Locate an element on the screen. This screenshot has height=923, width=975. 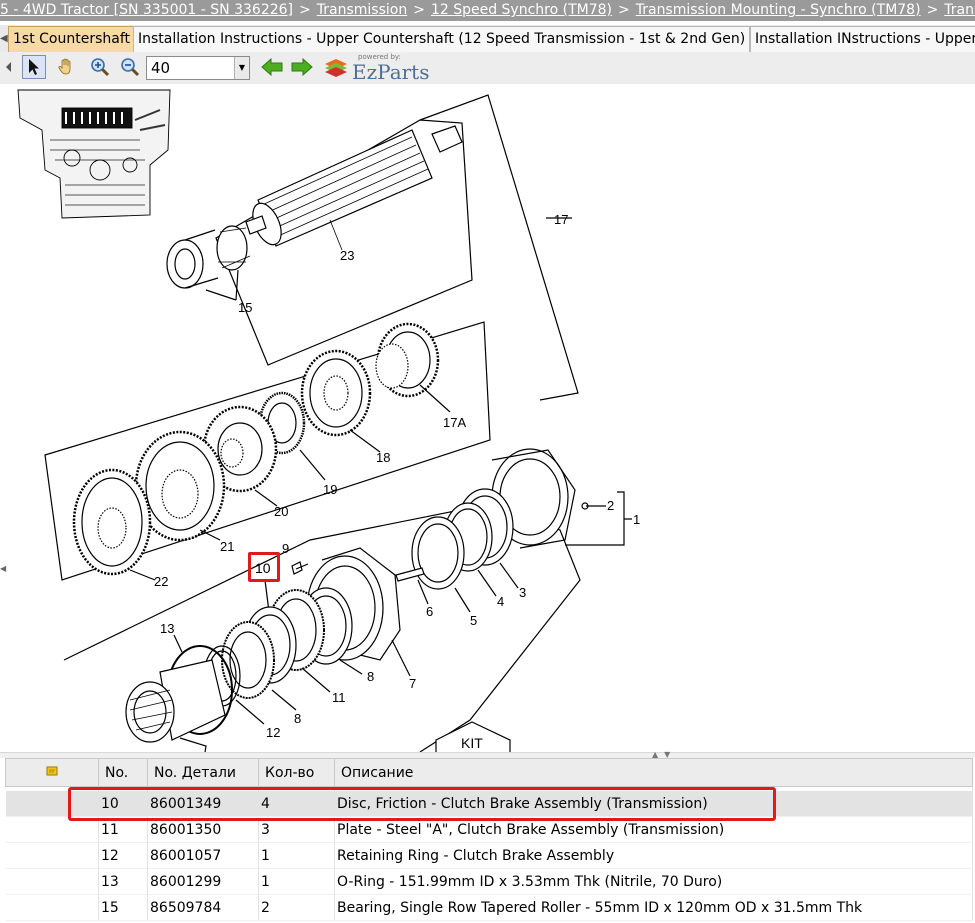
row-quantity: 3 is located at coordinates (296, 829).